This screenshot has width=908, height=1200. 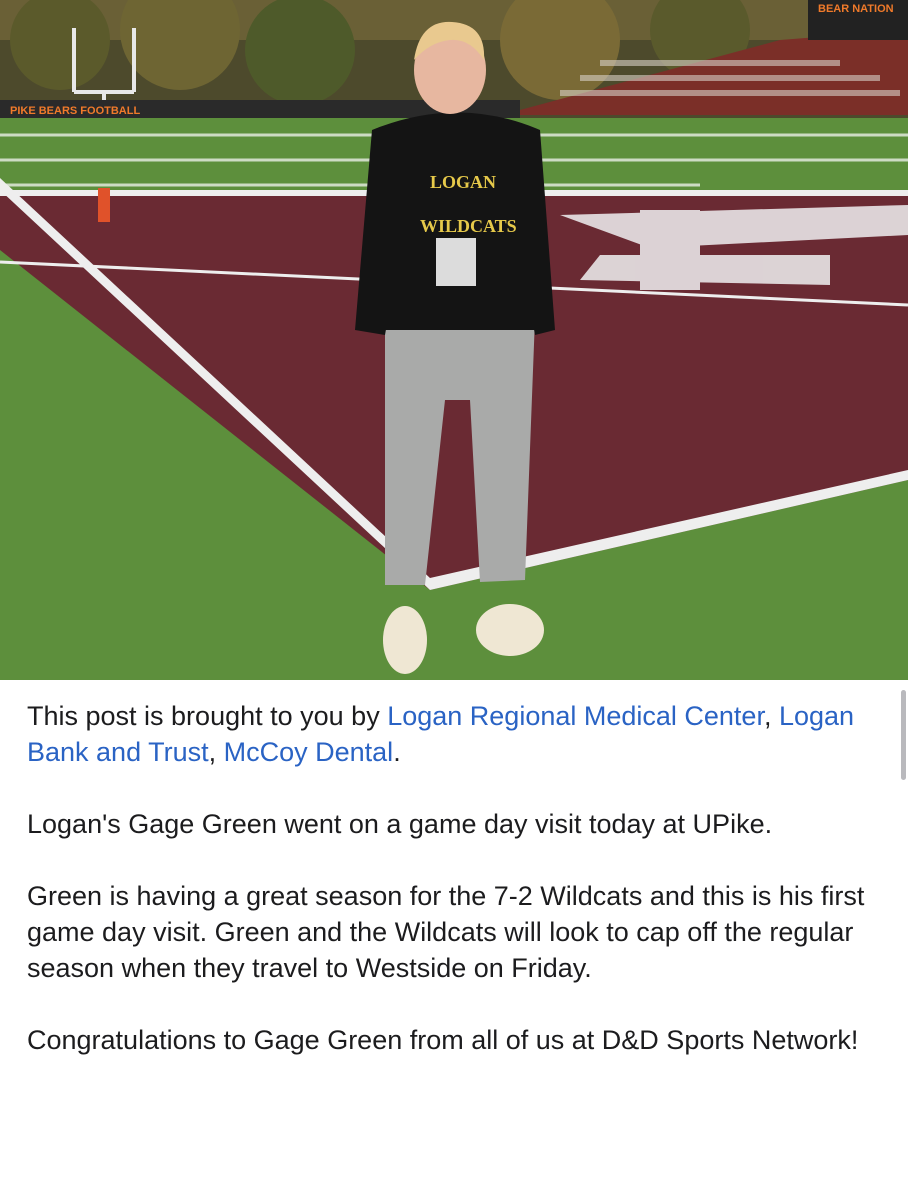 I want to click on scrollbar, so click(x=903, y=735).